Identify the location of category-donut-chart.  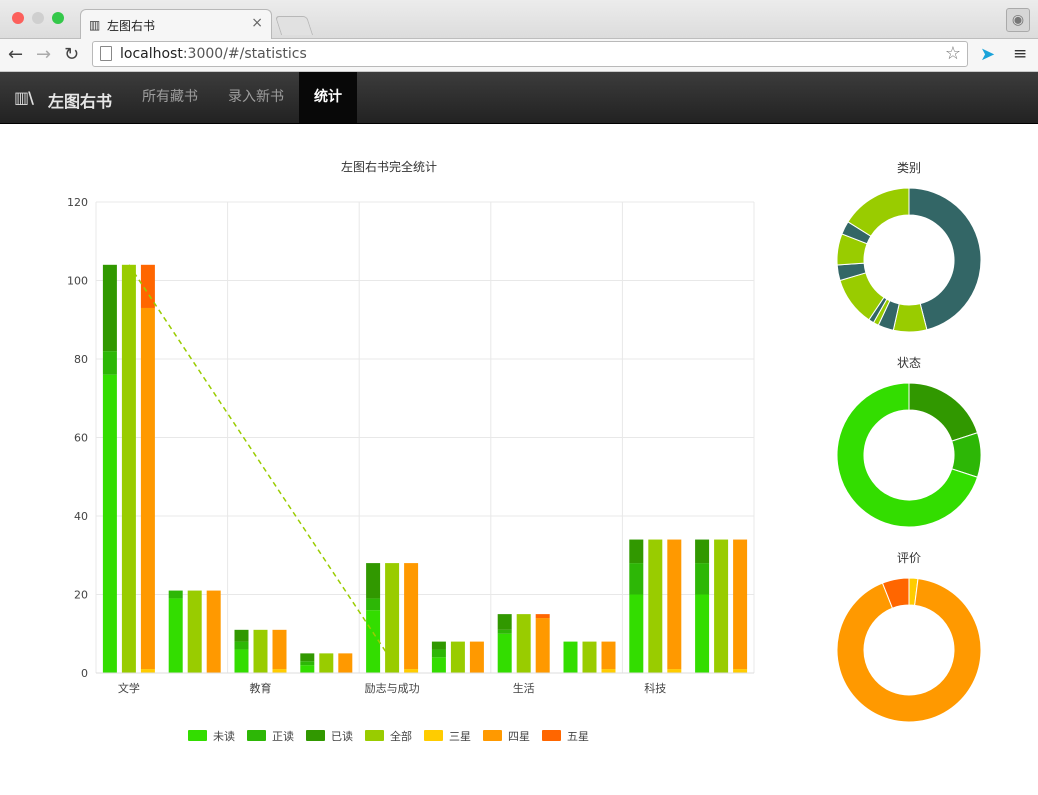
(909, 260).